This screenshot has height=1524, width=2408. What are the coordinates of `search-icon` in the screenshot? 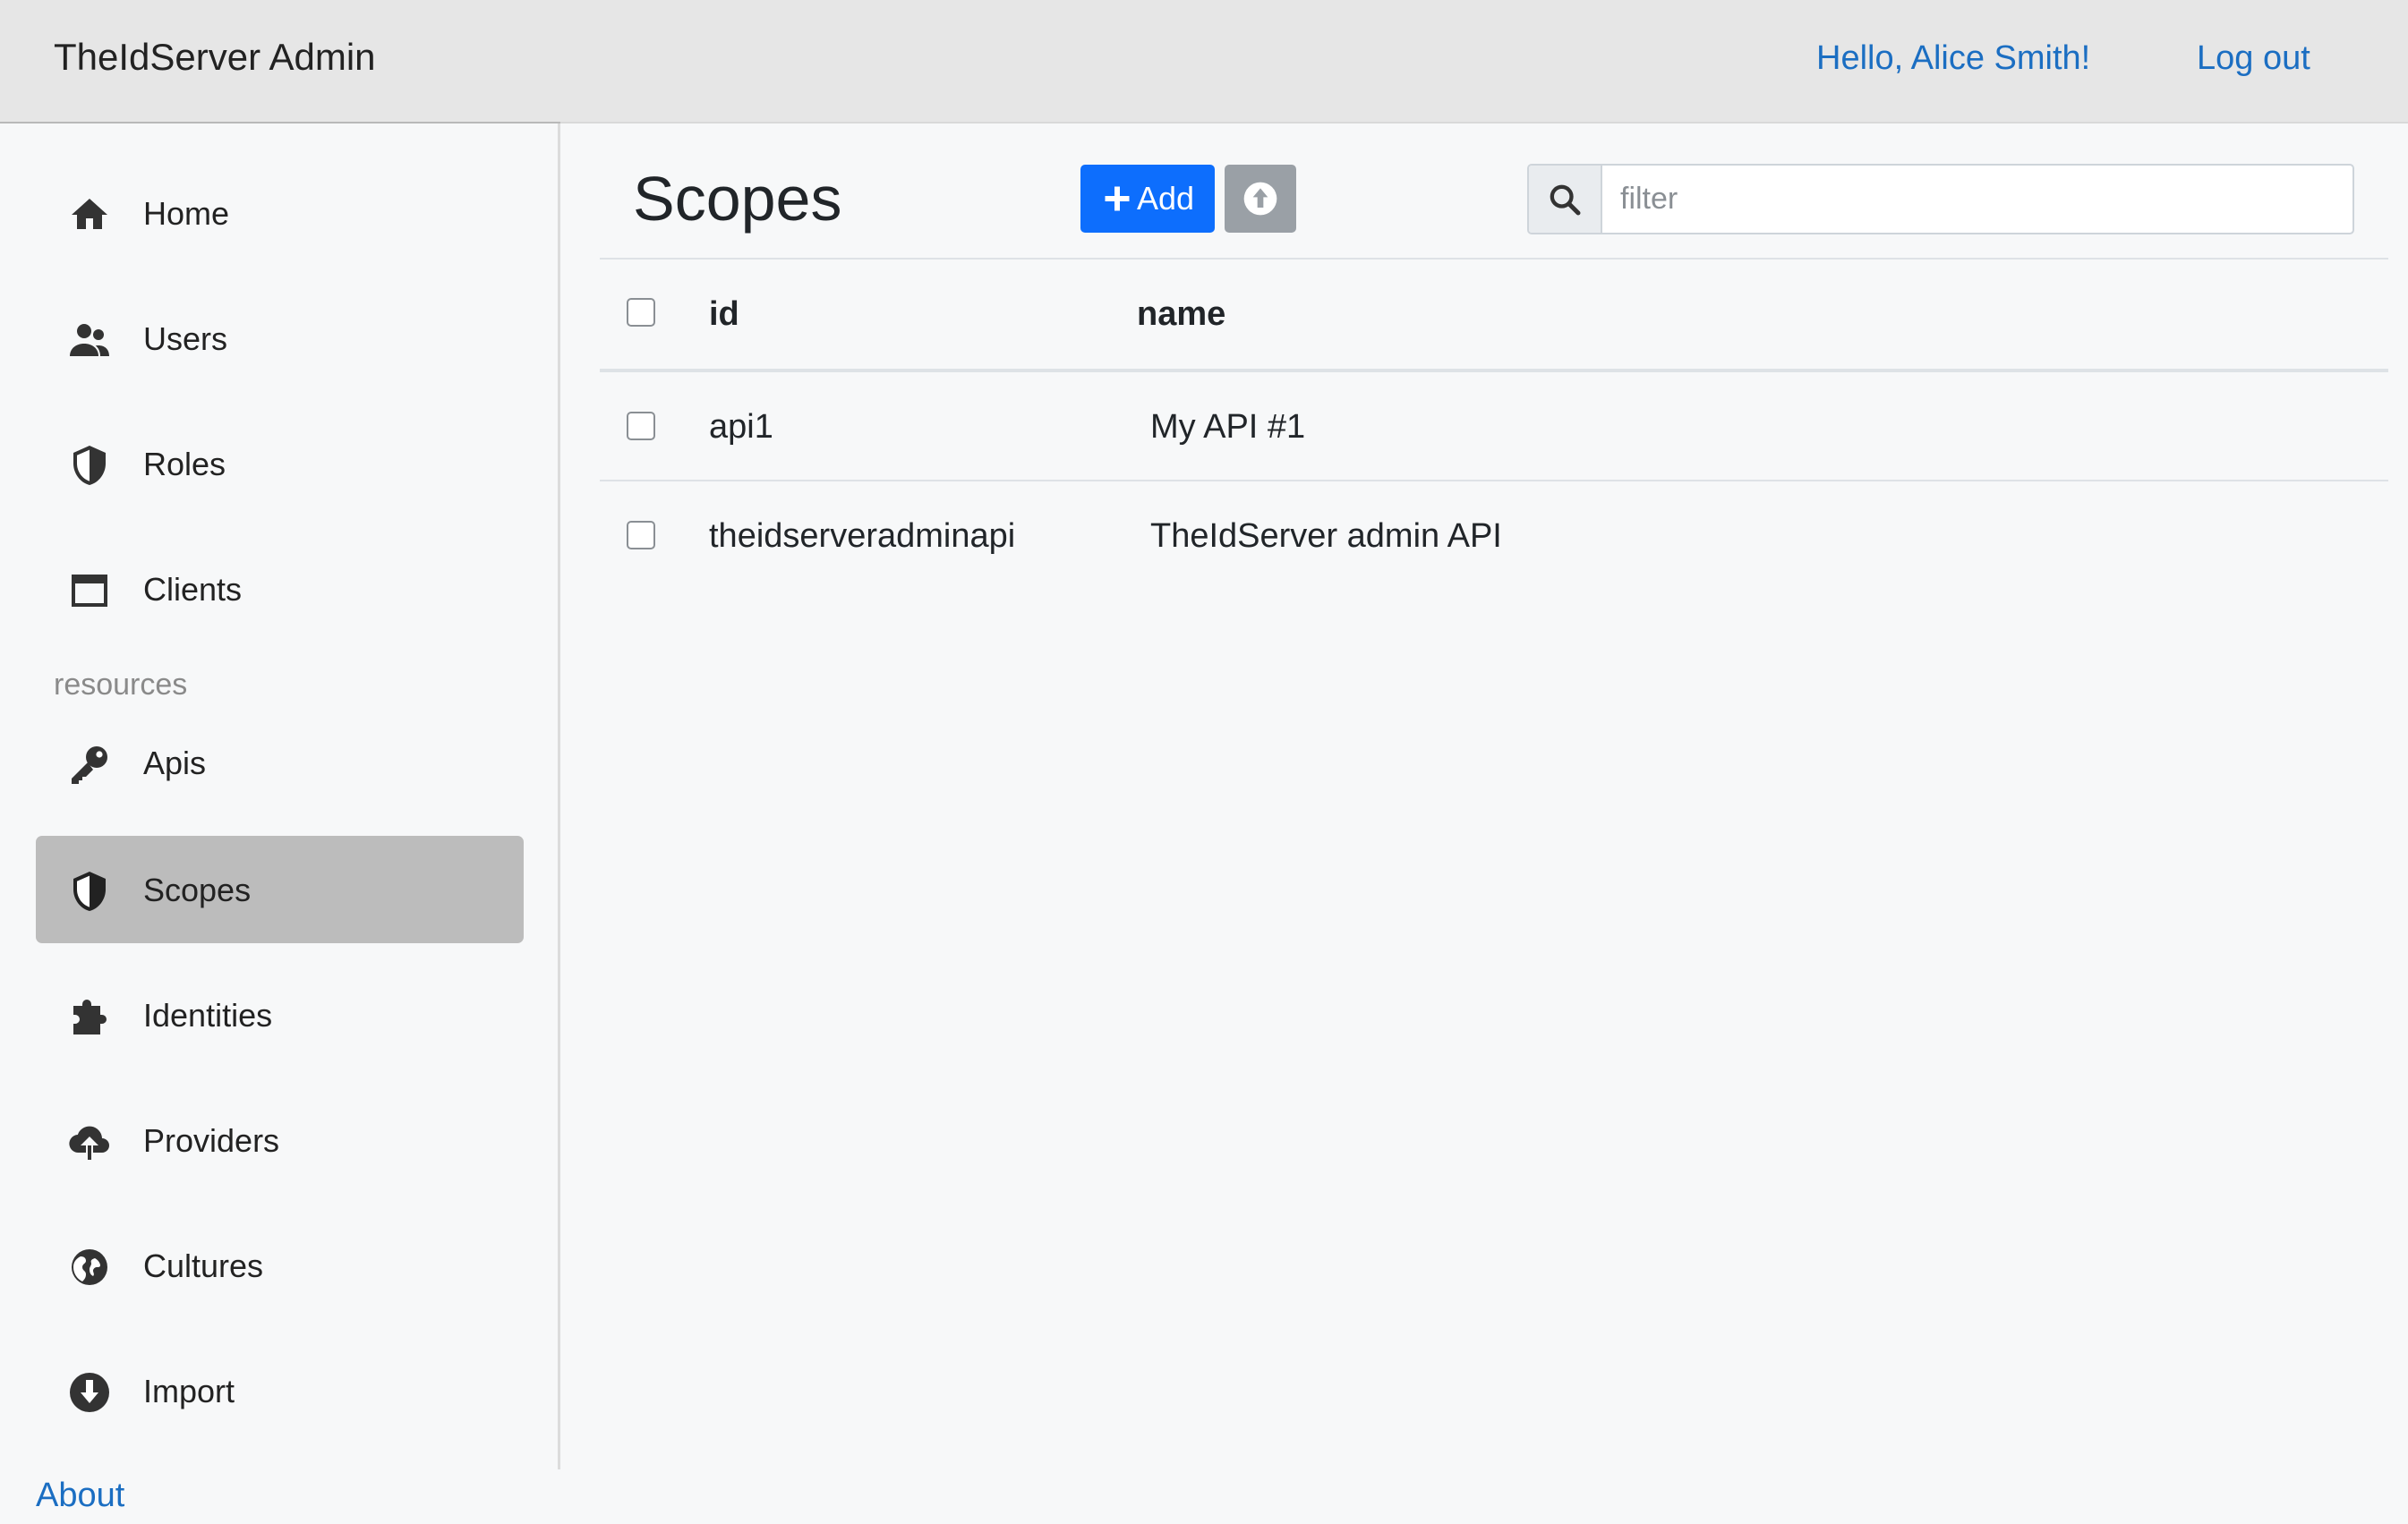 It's located at (1565, 199).